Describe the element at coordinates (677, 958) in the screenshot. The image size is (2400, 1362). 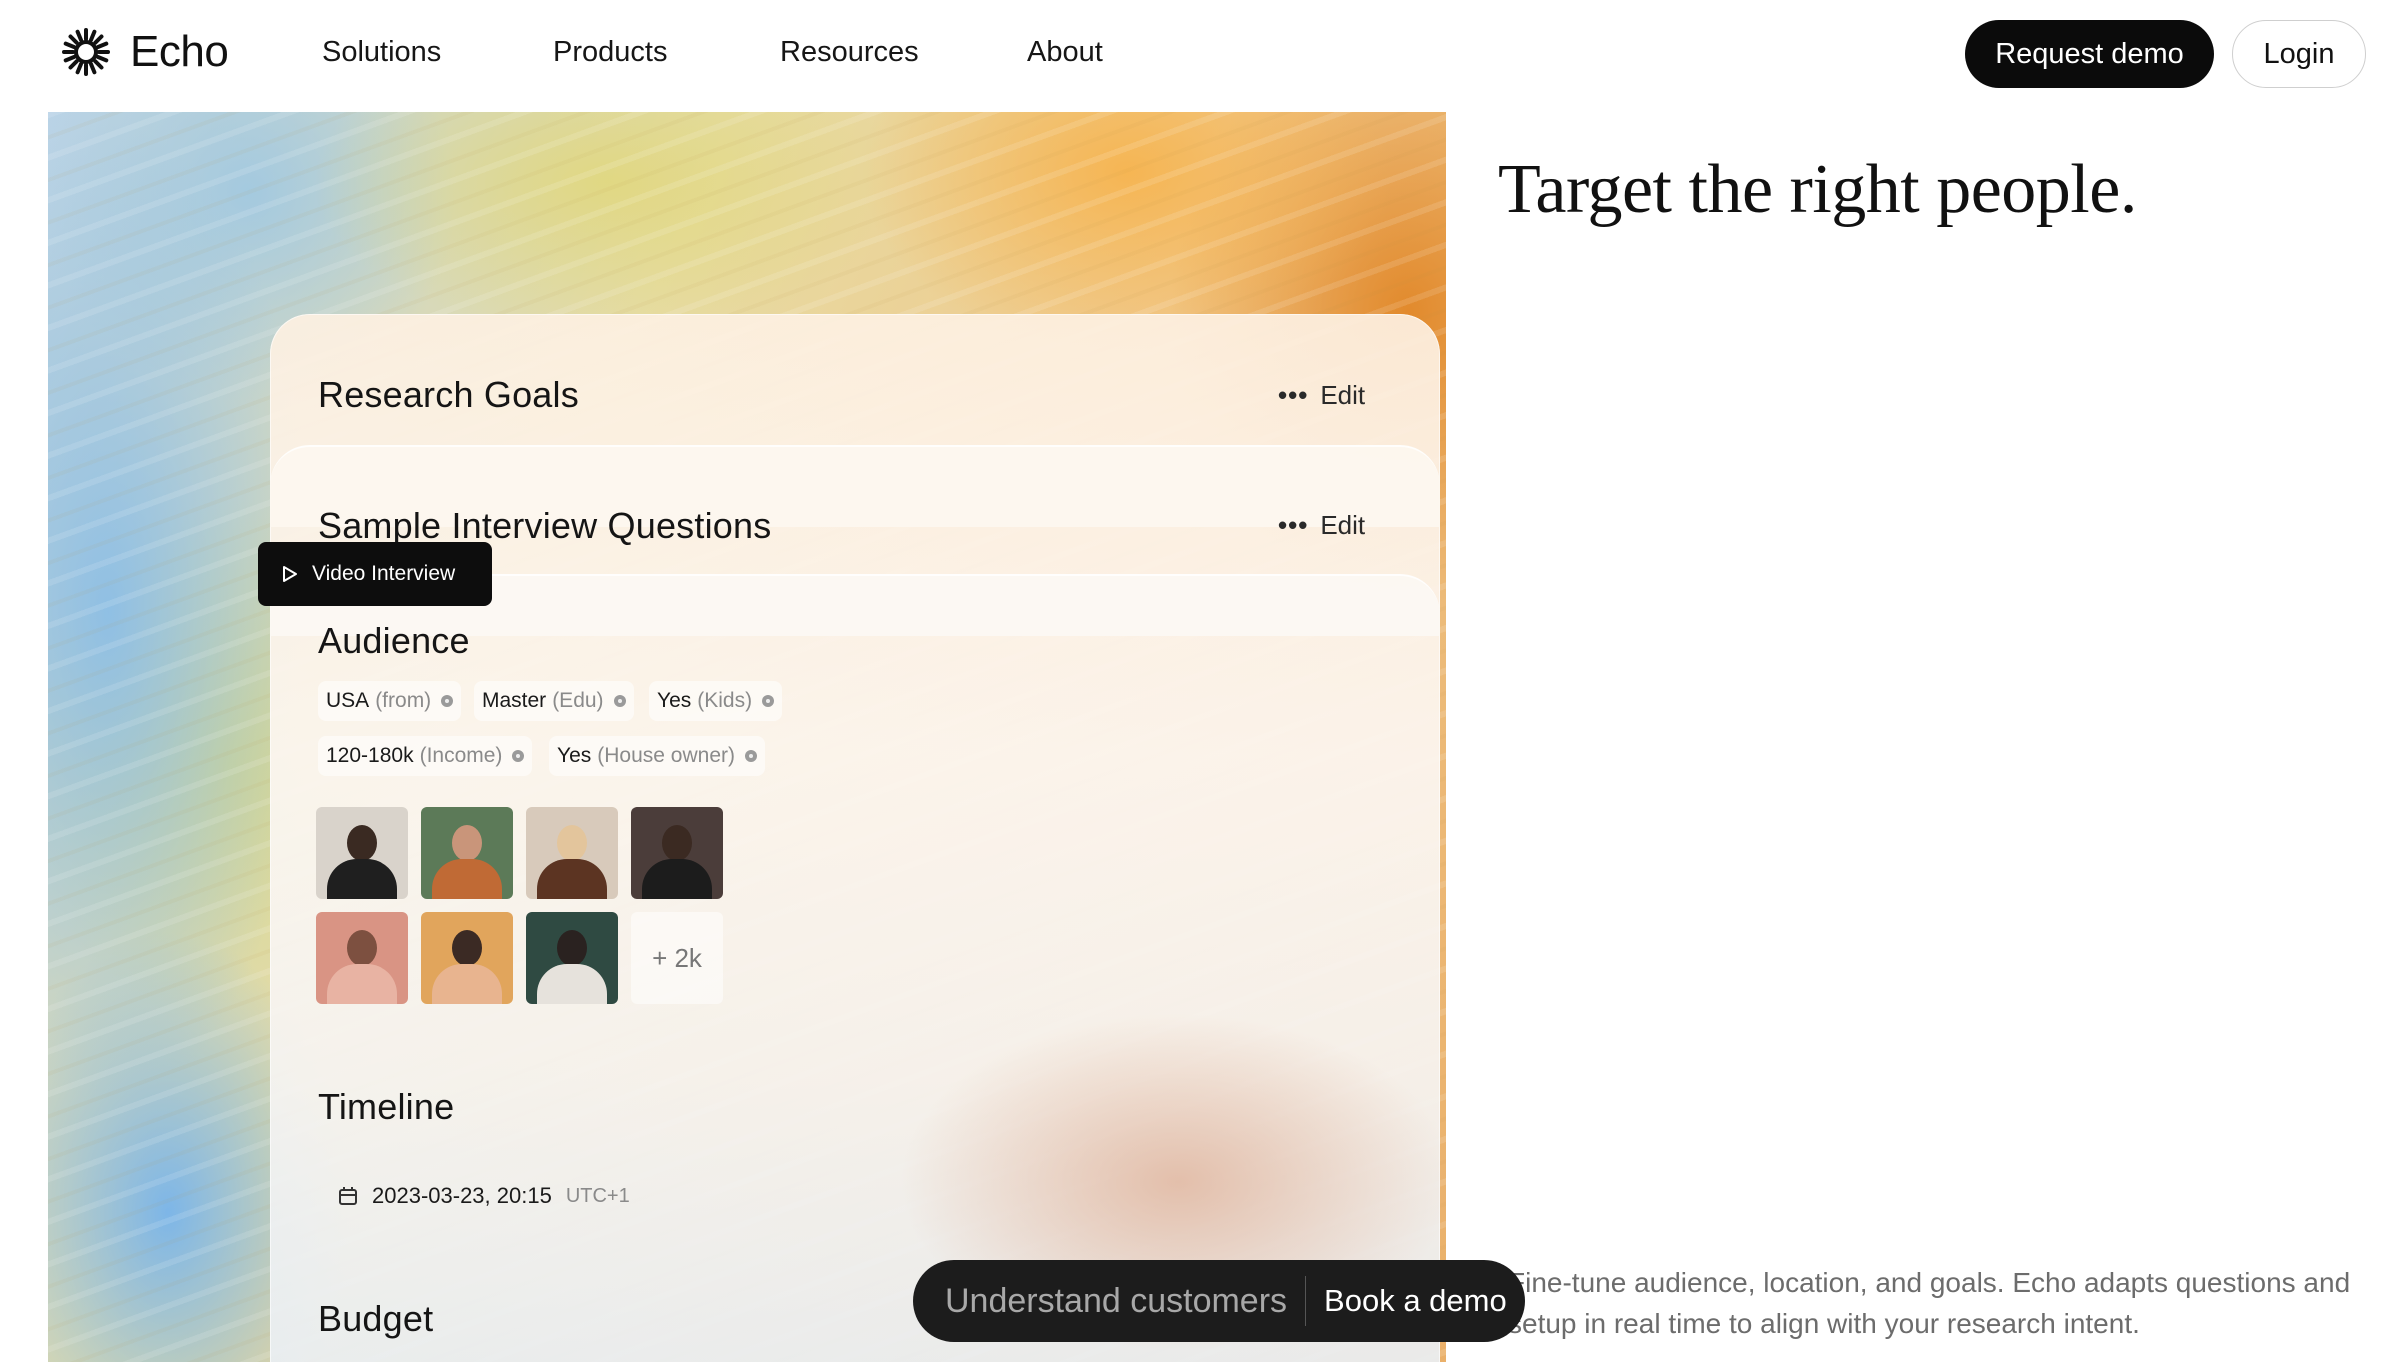
I see `more-participants: + 2k` at that location.